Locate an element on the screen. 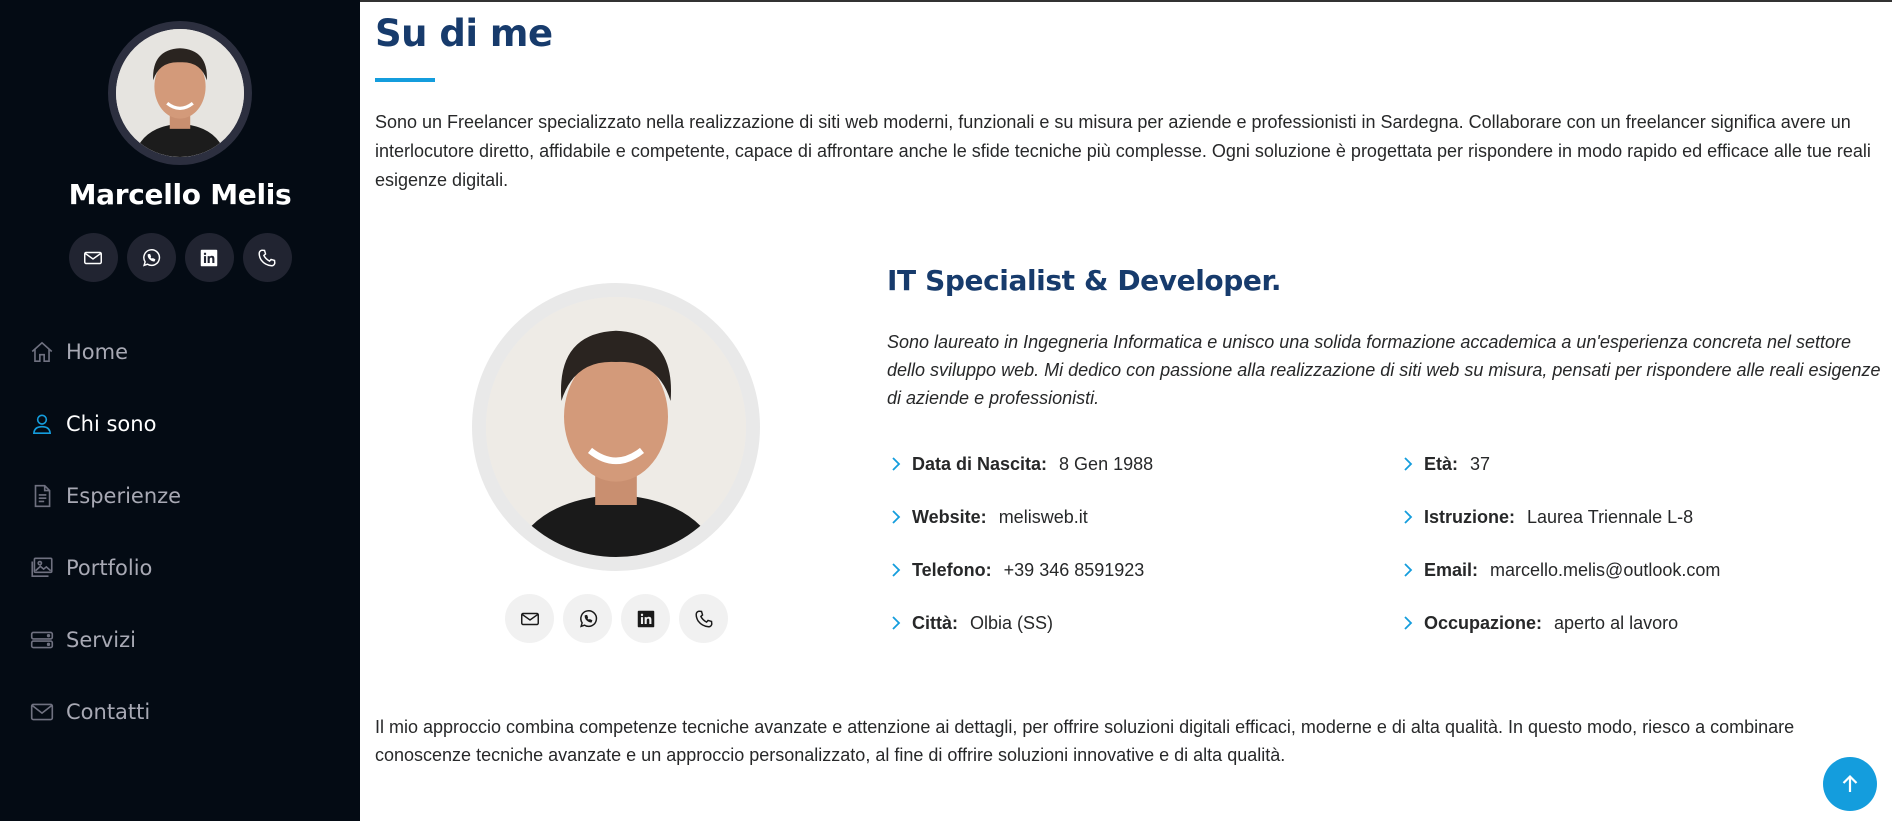 The image size is (1892, 821). fact-value: aperto al lavoro is located at coordinates (1616, 622).